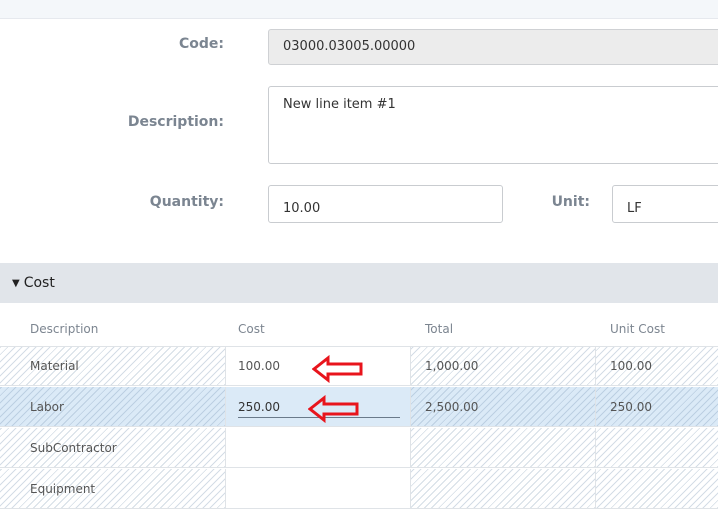  I want to click on unit-field: LF, so click(665, 204).